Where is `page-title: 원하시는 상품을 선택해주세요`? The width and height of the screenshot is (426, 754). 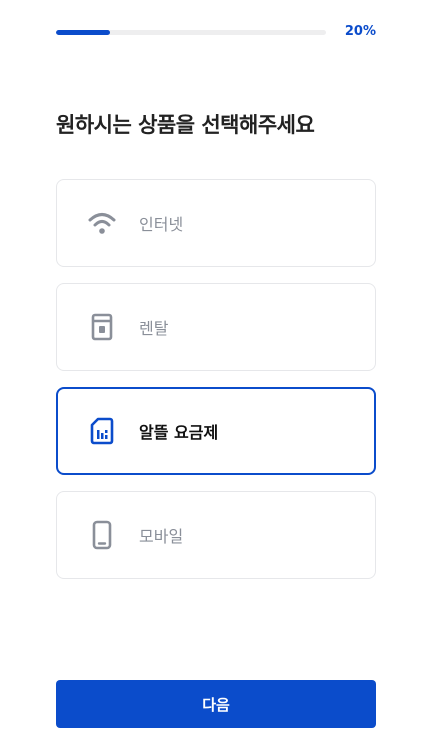
page-title: 원하시는 상품을 선택해주세요 is located at coordinates (185, 125).